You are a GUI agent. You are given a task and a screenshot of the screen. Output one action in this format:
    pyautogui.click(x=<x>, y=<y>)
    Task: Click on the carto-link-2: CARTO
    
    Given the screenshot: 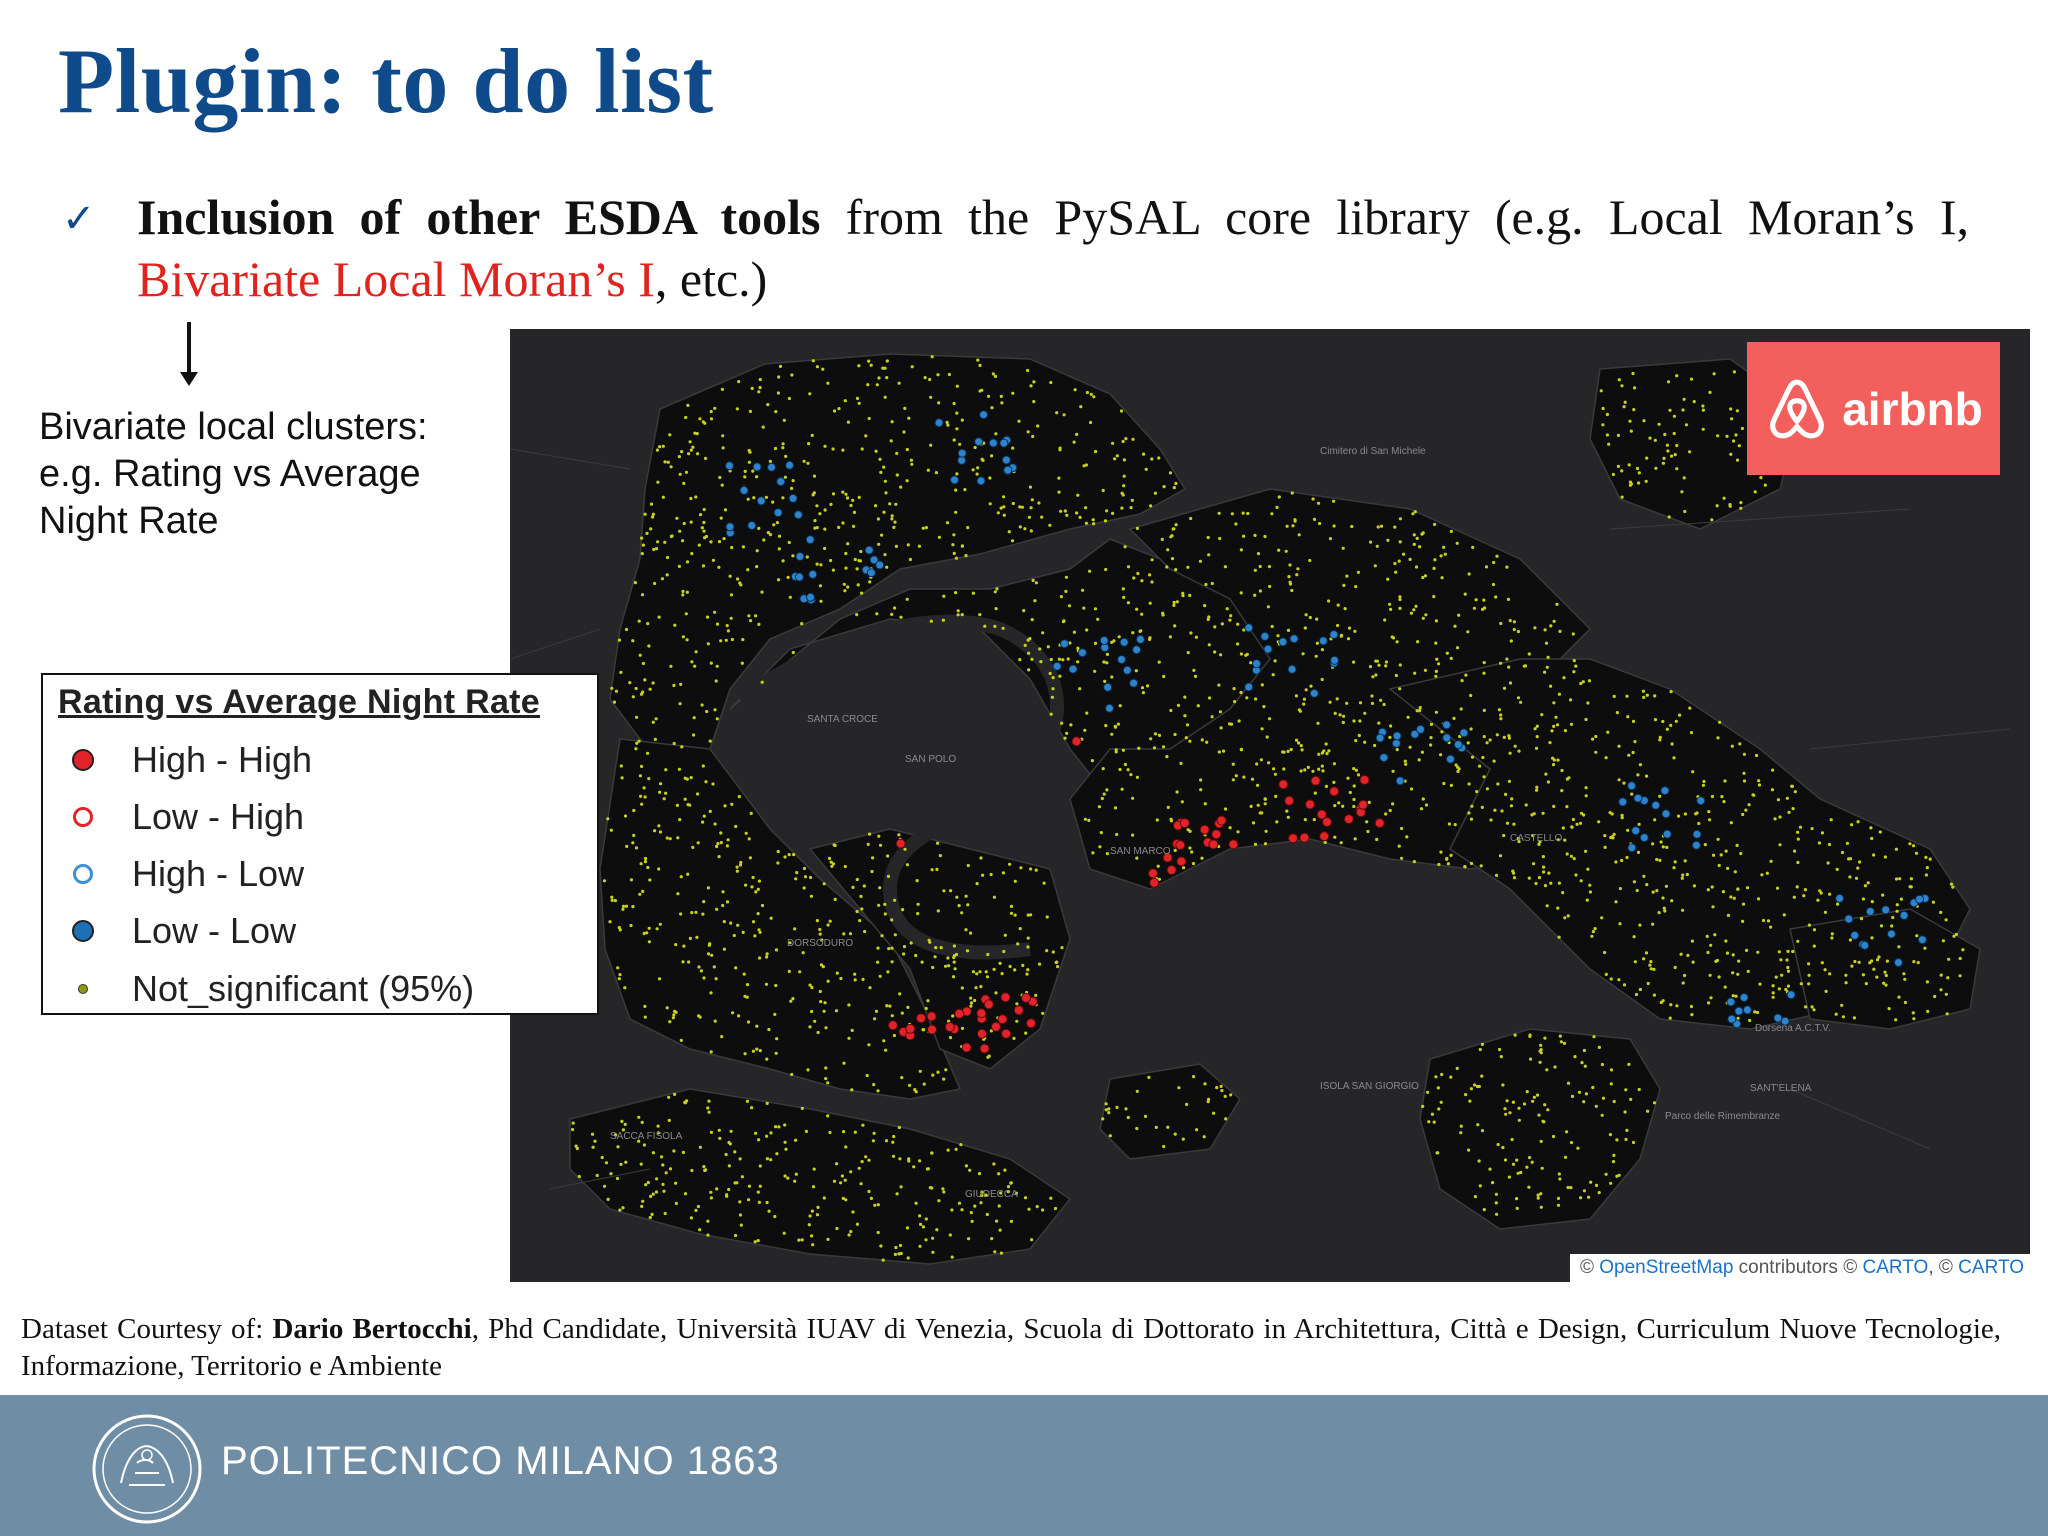 What is the action you would take?
    pyautogui.click(x=1991, y=1267)
    